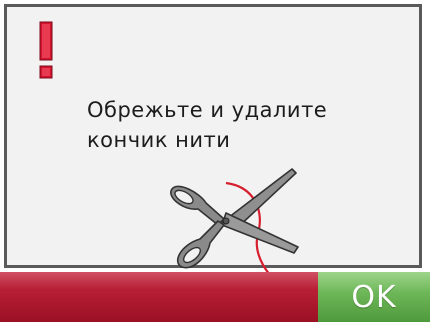 This screenshot has width=430, height=322. I want to click on exclamation-icon, so click(46, 50).